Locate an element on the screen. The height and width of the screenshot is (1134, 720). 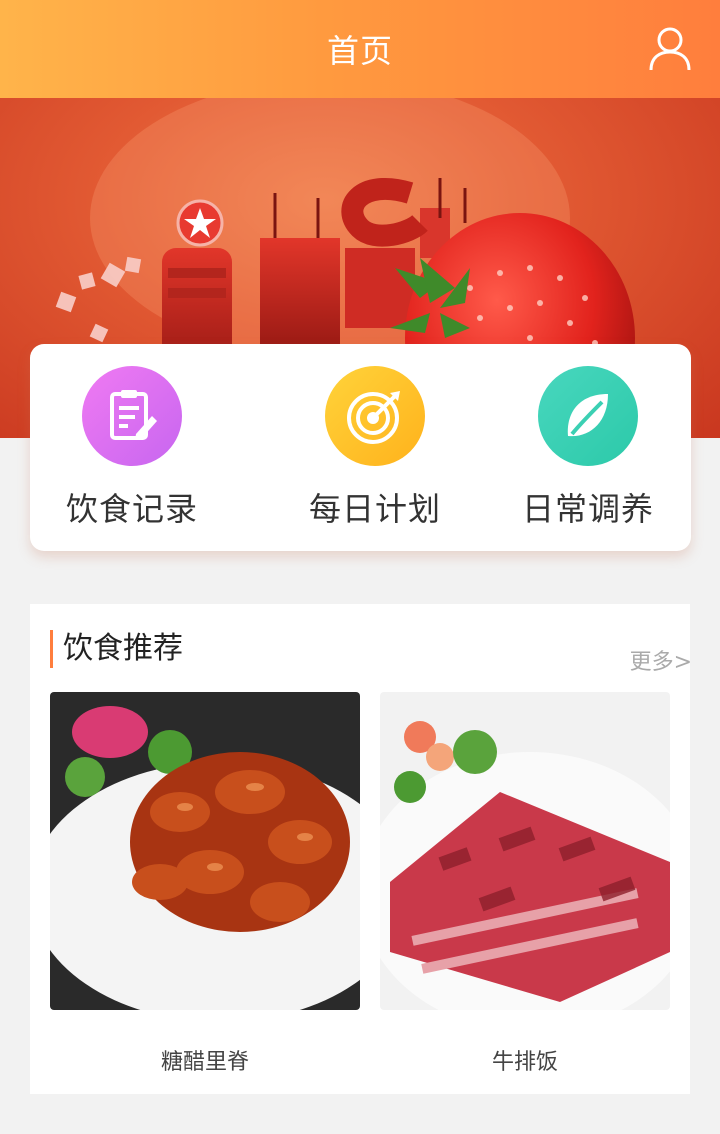
menu-item-daily-care: 日常调养 is located at coordinates (588, 448).